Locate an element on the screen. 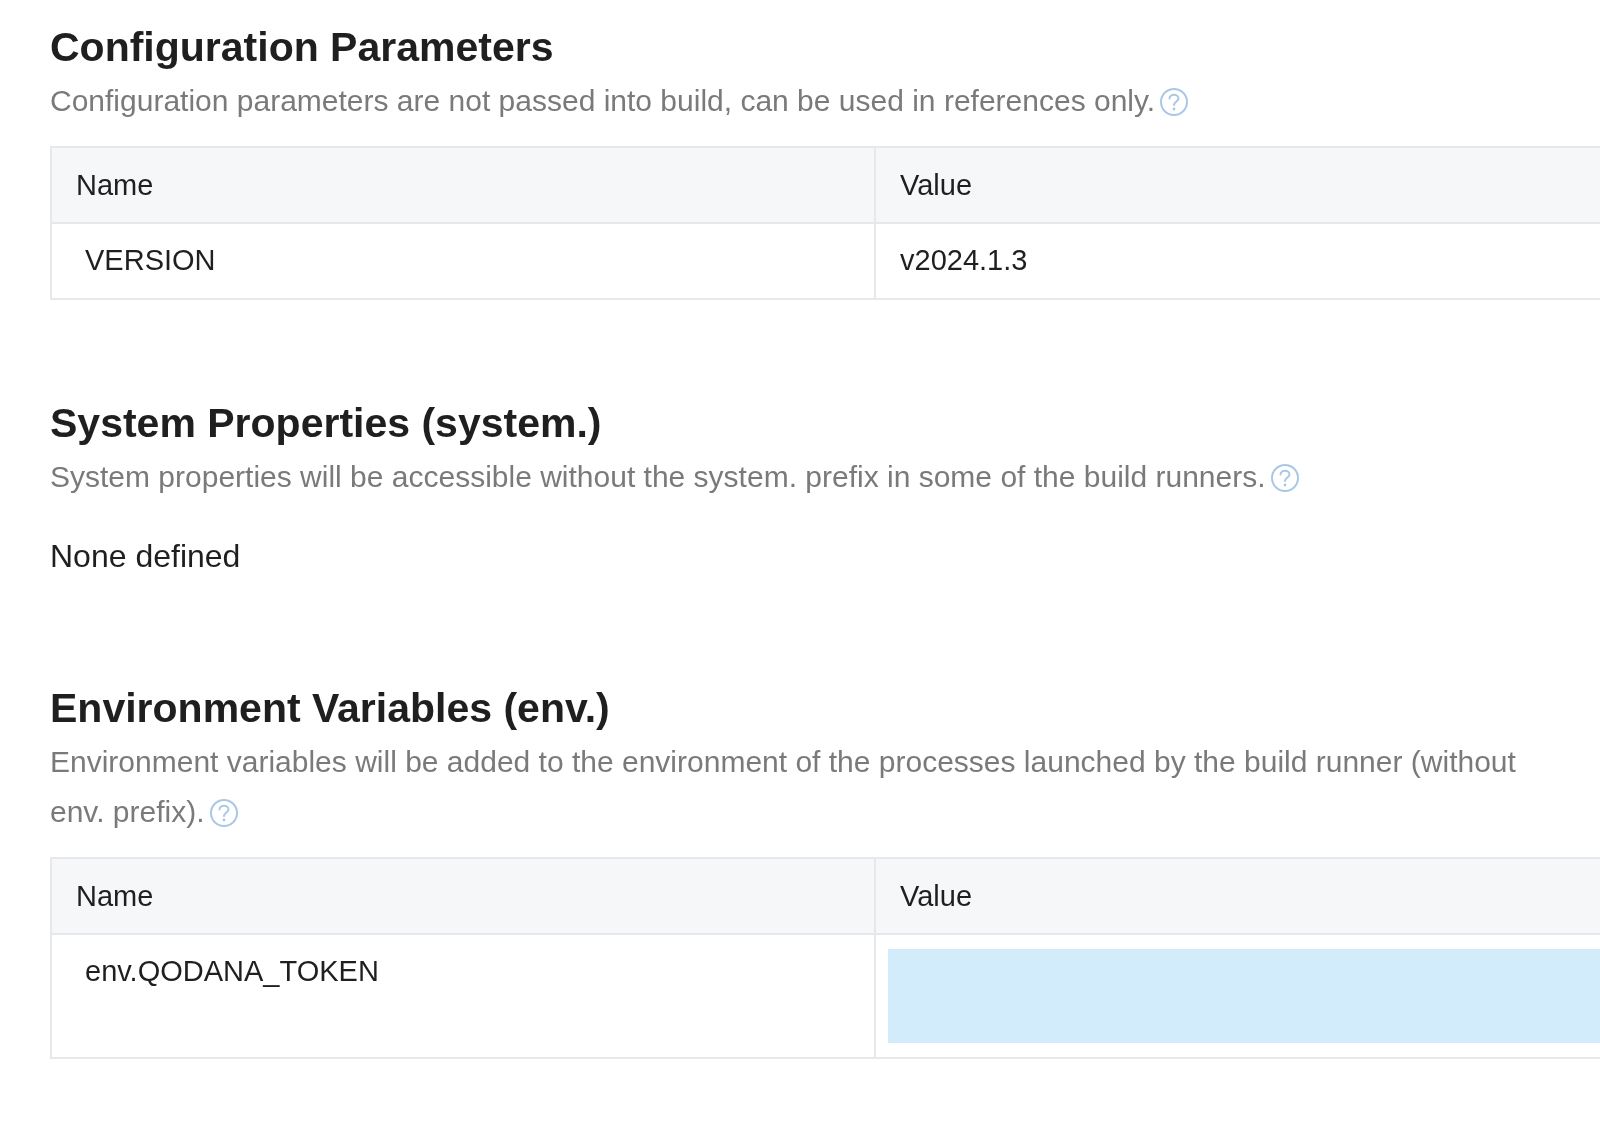 This screenshot has width=1600, height=1125. parameter-name-cell: VERSION is located at coordinates (464, 261).